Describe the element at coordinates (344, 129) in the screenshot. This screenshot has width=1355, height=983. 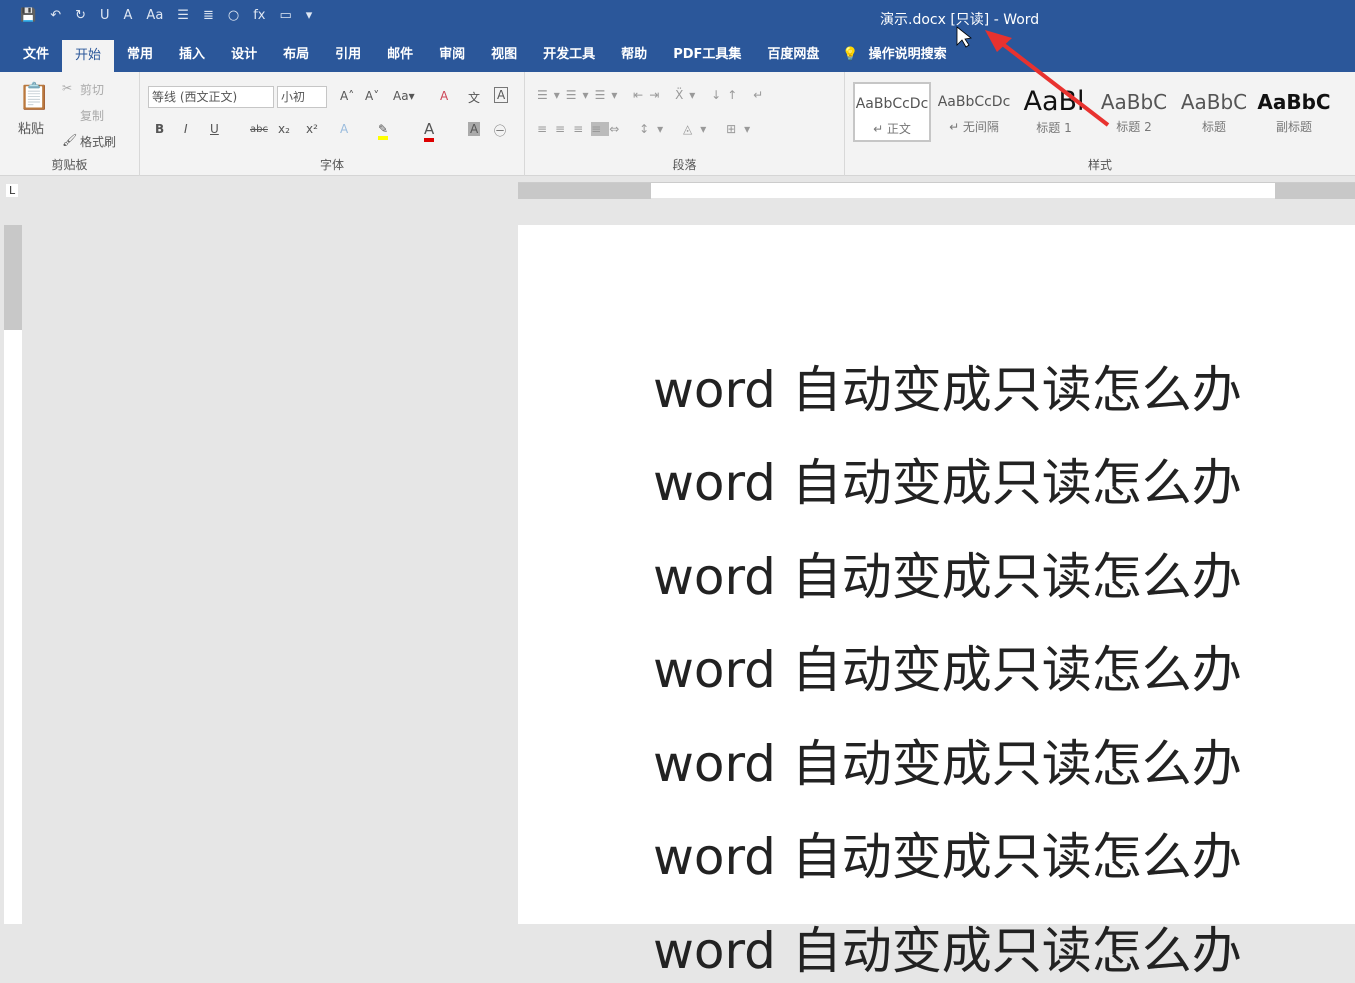
I see `text-effects-icon: A` at that location.